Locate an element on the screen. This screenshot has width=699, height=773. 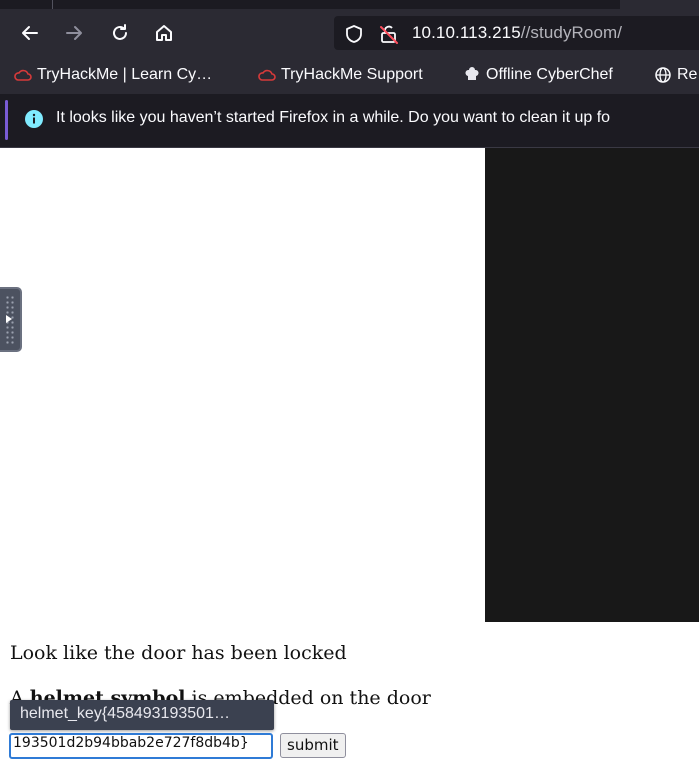
key-input-value: 193501d2b94bbab2e727f8db4b} is located at coordinates (131, 743).